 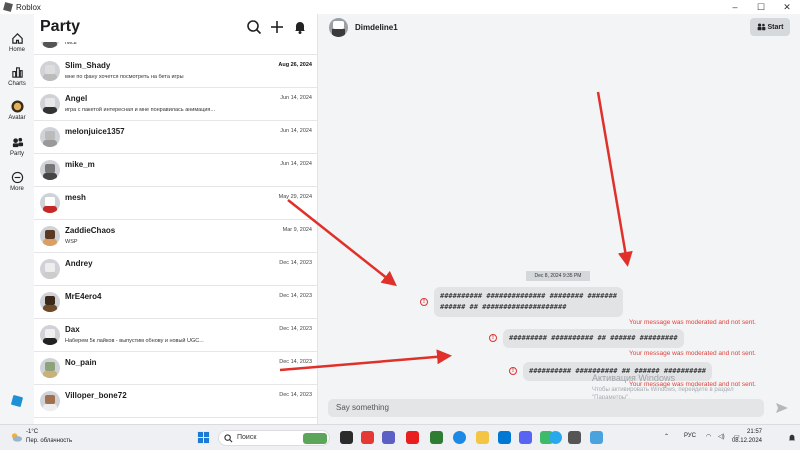 I want to click on maximize-icon: ☐, so click(x=761, y=7).